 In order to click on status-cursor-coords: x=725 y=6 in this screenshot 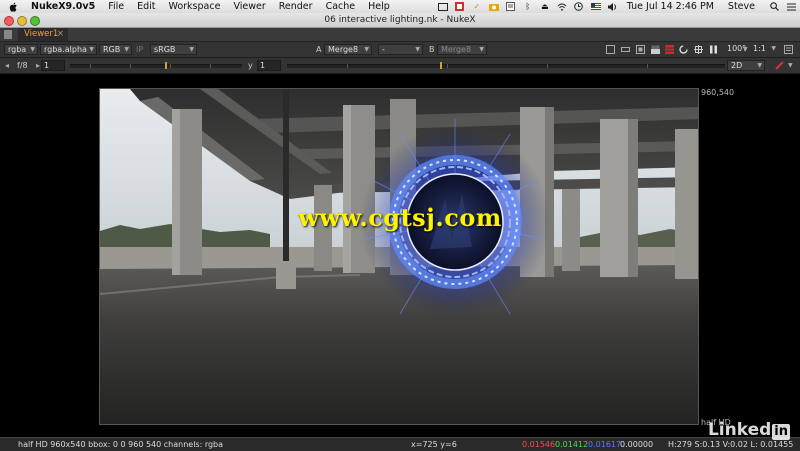, I will do `click(434, 444)`.